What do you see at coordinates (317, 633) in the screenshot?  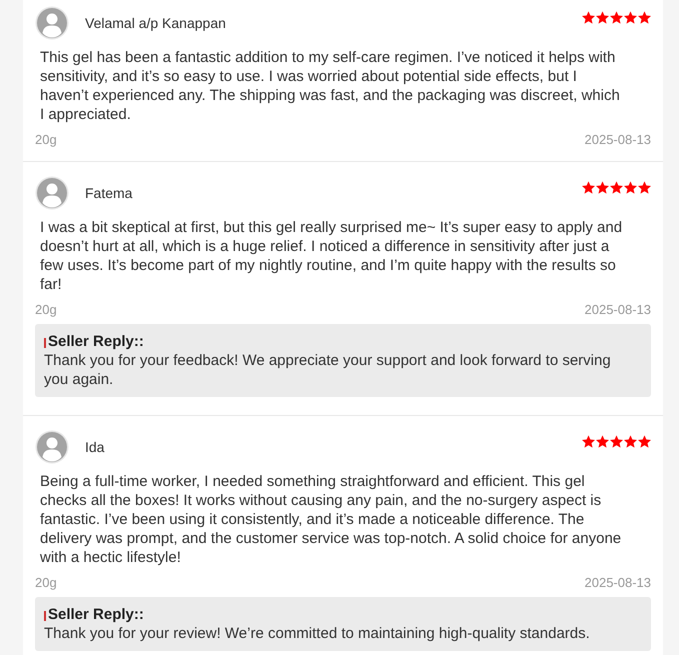 I see `seller-reply-text: Thank you for your review! We’re committed to maintaining high-quality standards.` at bounding box center [317, 633].